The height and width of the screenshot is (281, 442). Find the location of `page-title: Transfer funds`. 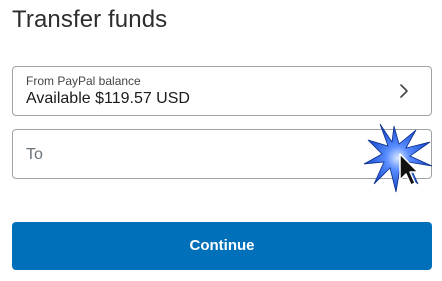

page-title: Transfer funds is located at coordinates (90, 19).